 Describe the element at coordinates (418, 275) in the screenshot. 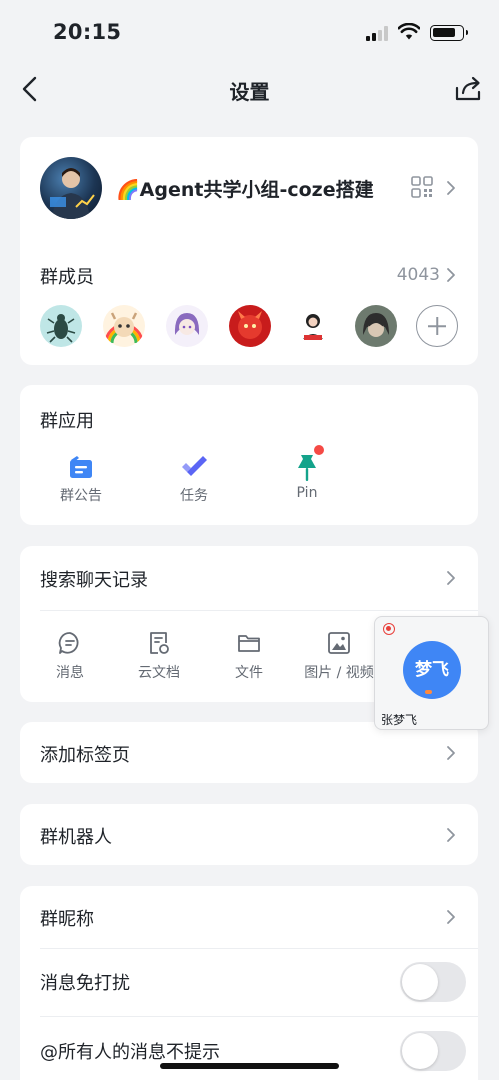

I see `members-count: 4043` at that location.